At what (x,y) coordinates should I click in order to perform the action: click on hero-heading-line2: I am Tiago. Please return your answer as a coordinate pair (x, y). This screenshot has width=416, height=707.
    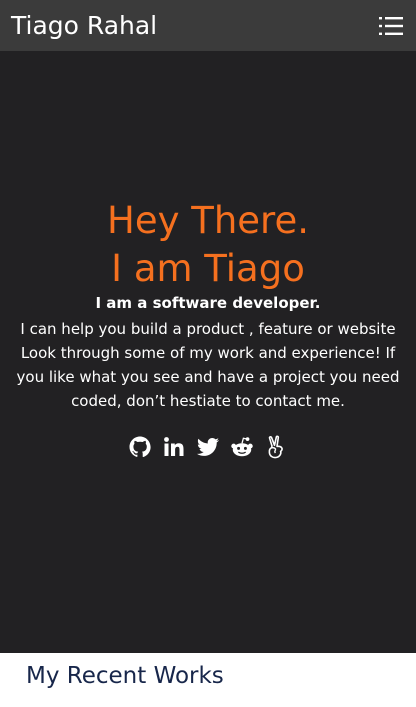
    Looking at the image, I should click on (208, 268).